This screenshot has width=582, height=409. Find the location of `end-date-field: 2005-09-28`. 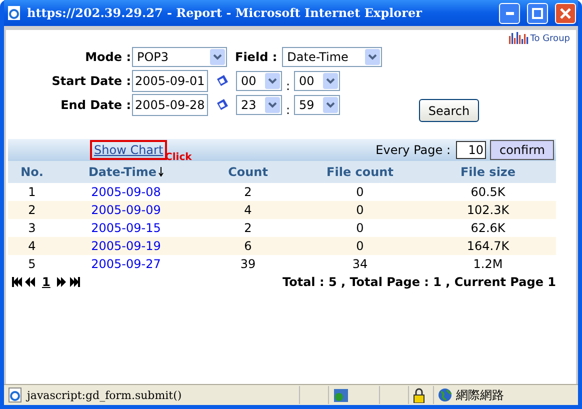

end-date-field: 2005-09-28 is located at coordinates (170, 105).